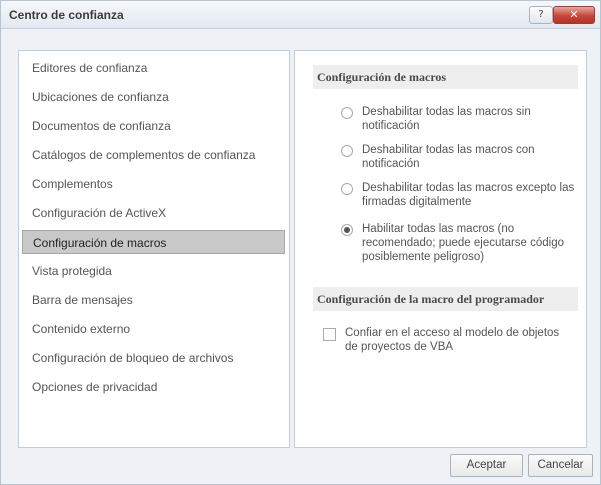 The image size is (601, 485). What do you see at coordinates (66, 15) in the screenshot?
I see `dialog-title: Centro de confianza` at bounding box center [66, 15].